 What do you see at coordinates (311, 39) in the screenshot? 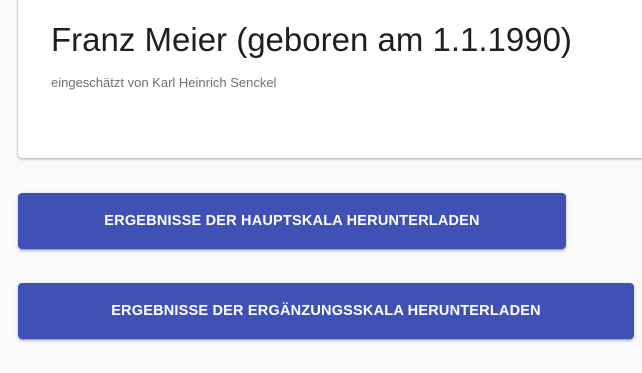
I see `person-title: Franz Meier (geboren am 1.1.1990)` at bounding box center [311, 39].